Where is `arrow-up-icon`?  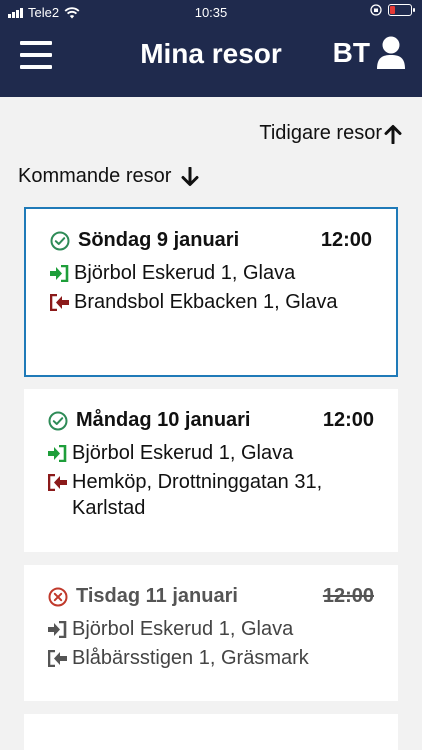 arrow-up-icon is located at coordinates (393, 134).